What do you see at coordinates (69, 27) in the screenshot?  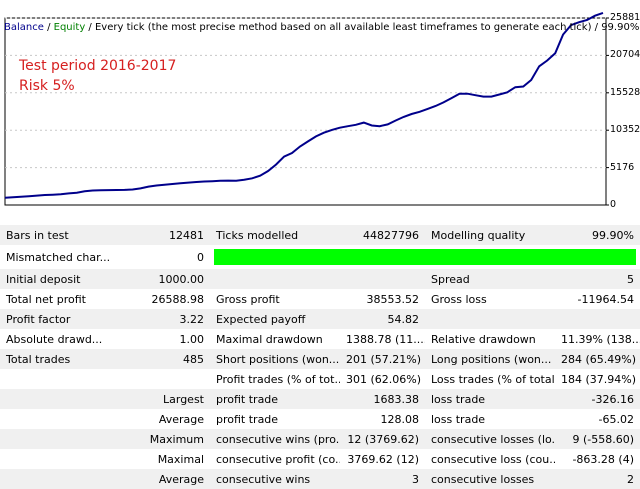 I see `legend-equity: Equity` at bounding box center [69, 27].